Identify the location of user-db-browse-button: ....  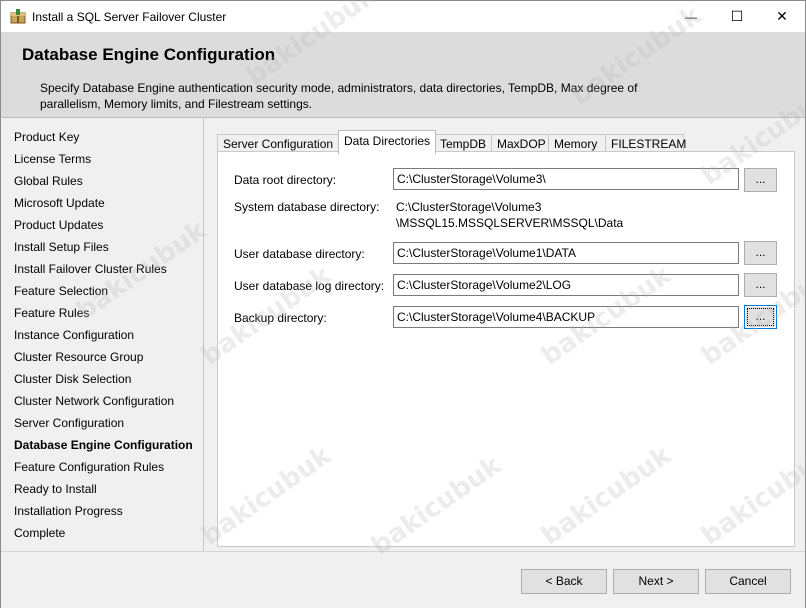
(760, 253).